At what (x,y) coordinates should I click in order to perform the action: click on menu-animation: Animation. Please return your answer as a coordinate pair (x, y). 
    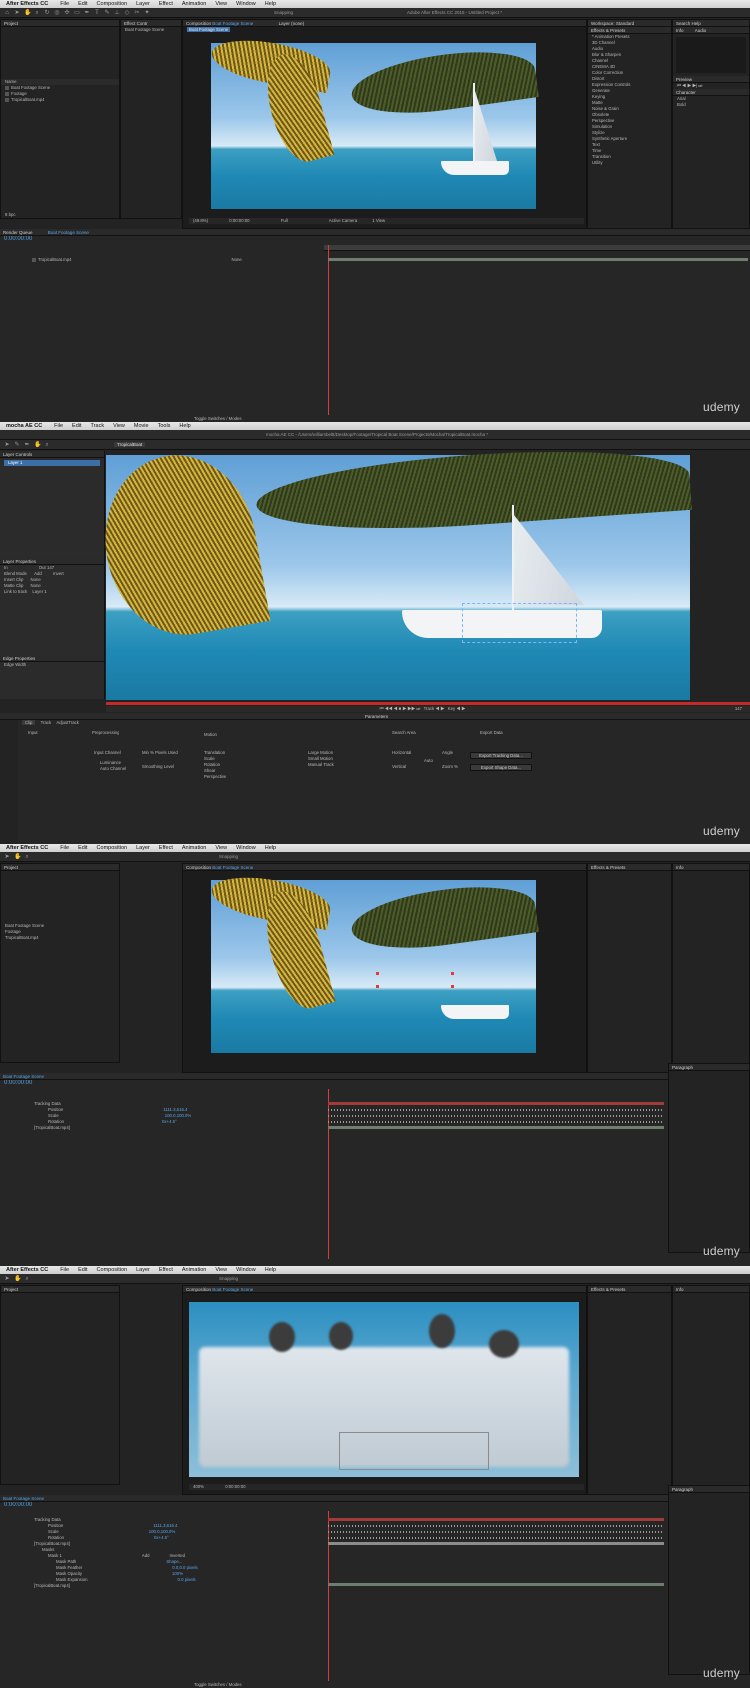
    Looking at the image, I should click on (194, 1270).